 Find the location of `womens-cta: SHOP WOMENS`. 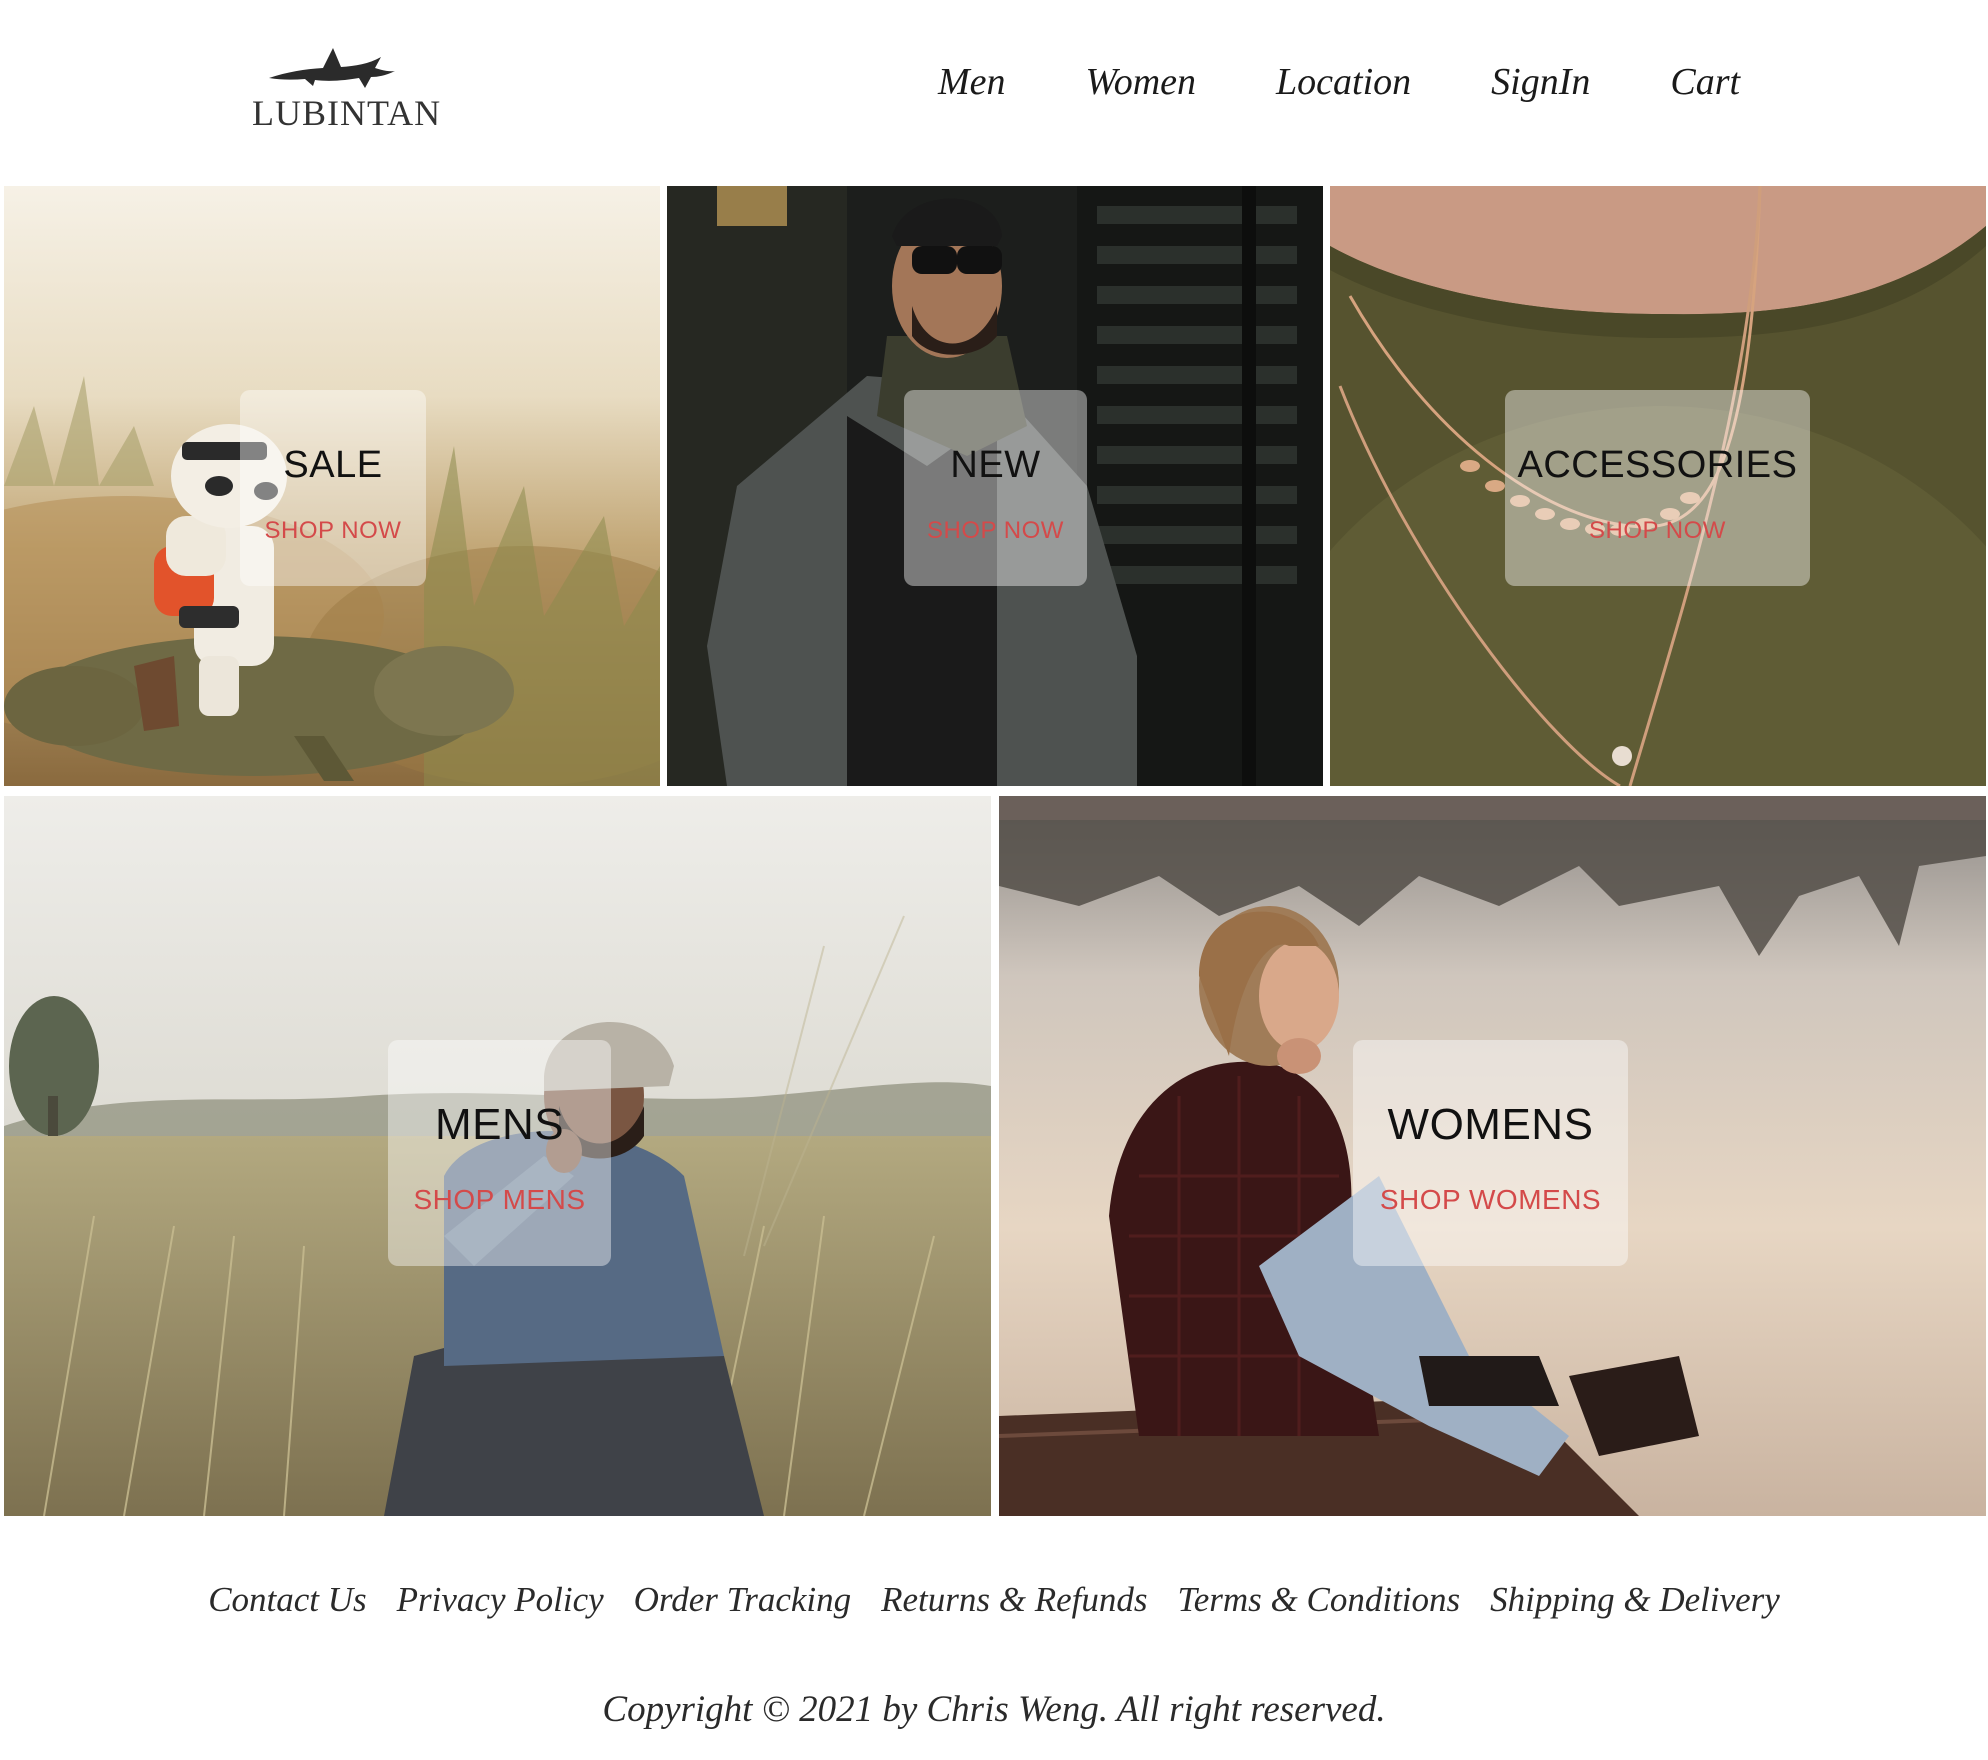

womens-cta: SHOP WOMENS is located at coordinates (1490, 1200).